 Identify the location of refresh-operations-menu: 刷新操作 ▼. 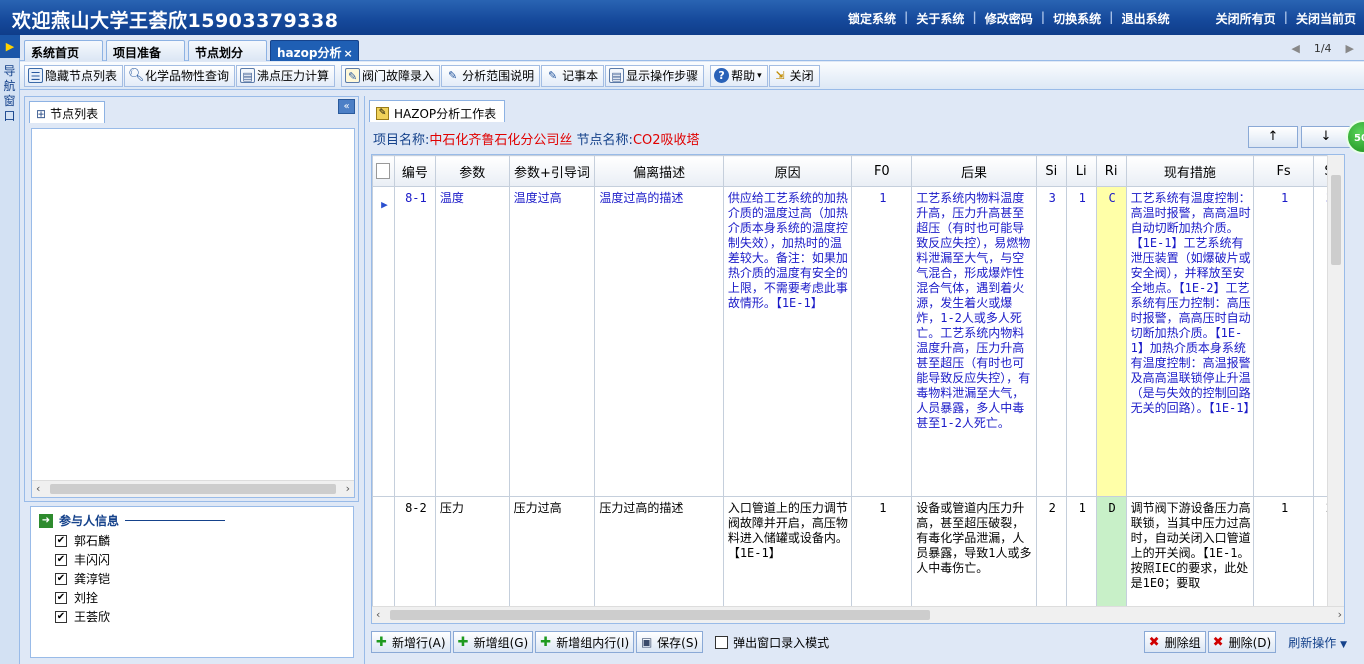
(1317, 642).